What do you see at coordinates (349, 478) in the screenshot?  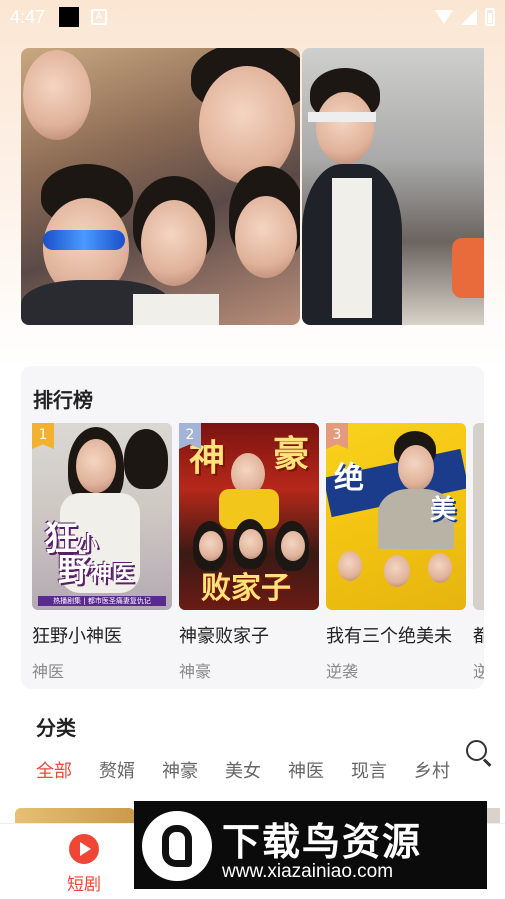 I see `cover-title: 绝` at bounding box center [349, 478].